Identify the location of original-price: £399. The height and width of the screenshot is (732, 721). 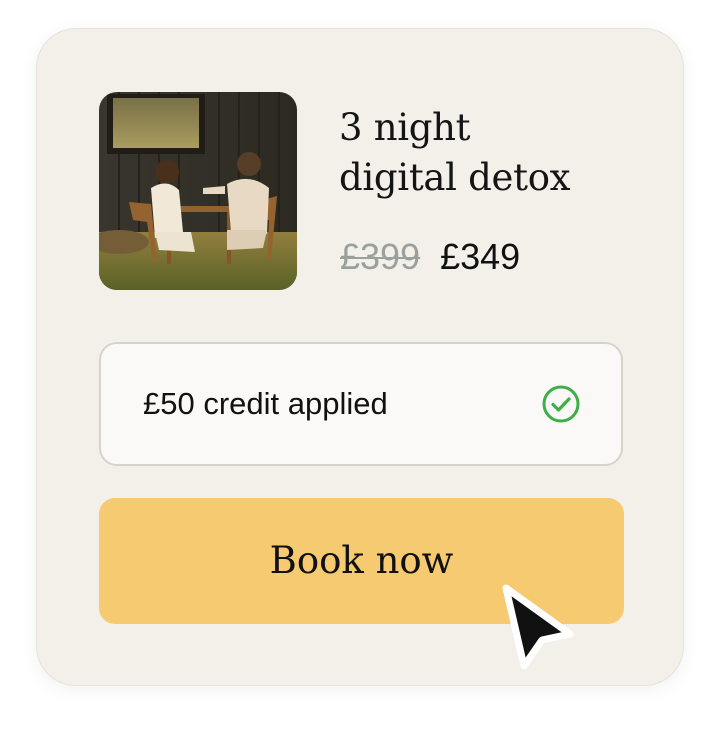
(380, 256).